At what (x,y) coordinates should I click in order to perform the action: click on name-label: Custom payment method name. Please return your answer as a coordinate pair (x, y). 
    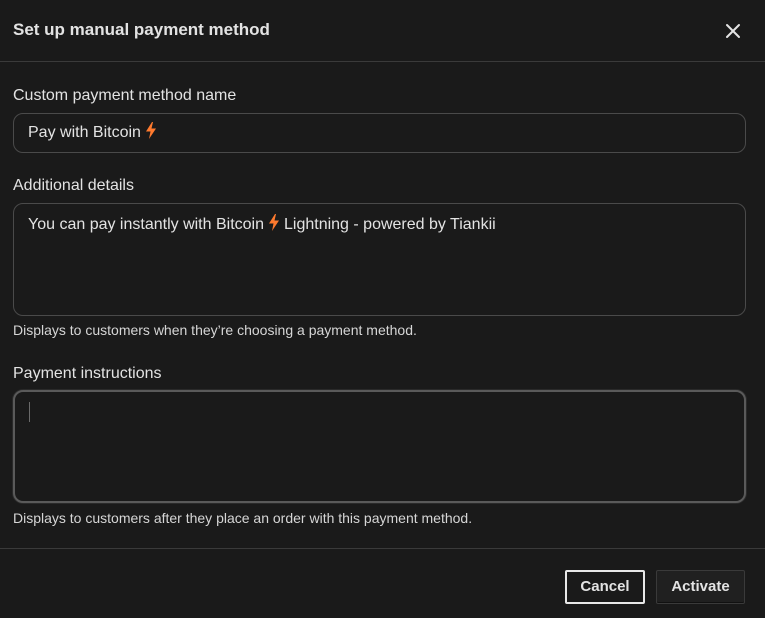
    Looking at the image, I should click on (125, 95).